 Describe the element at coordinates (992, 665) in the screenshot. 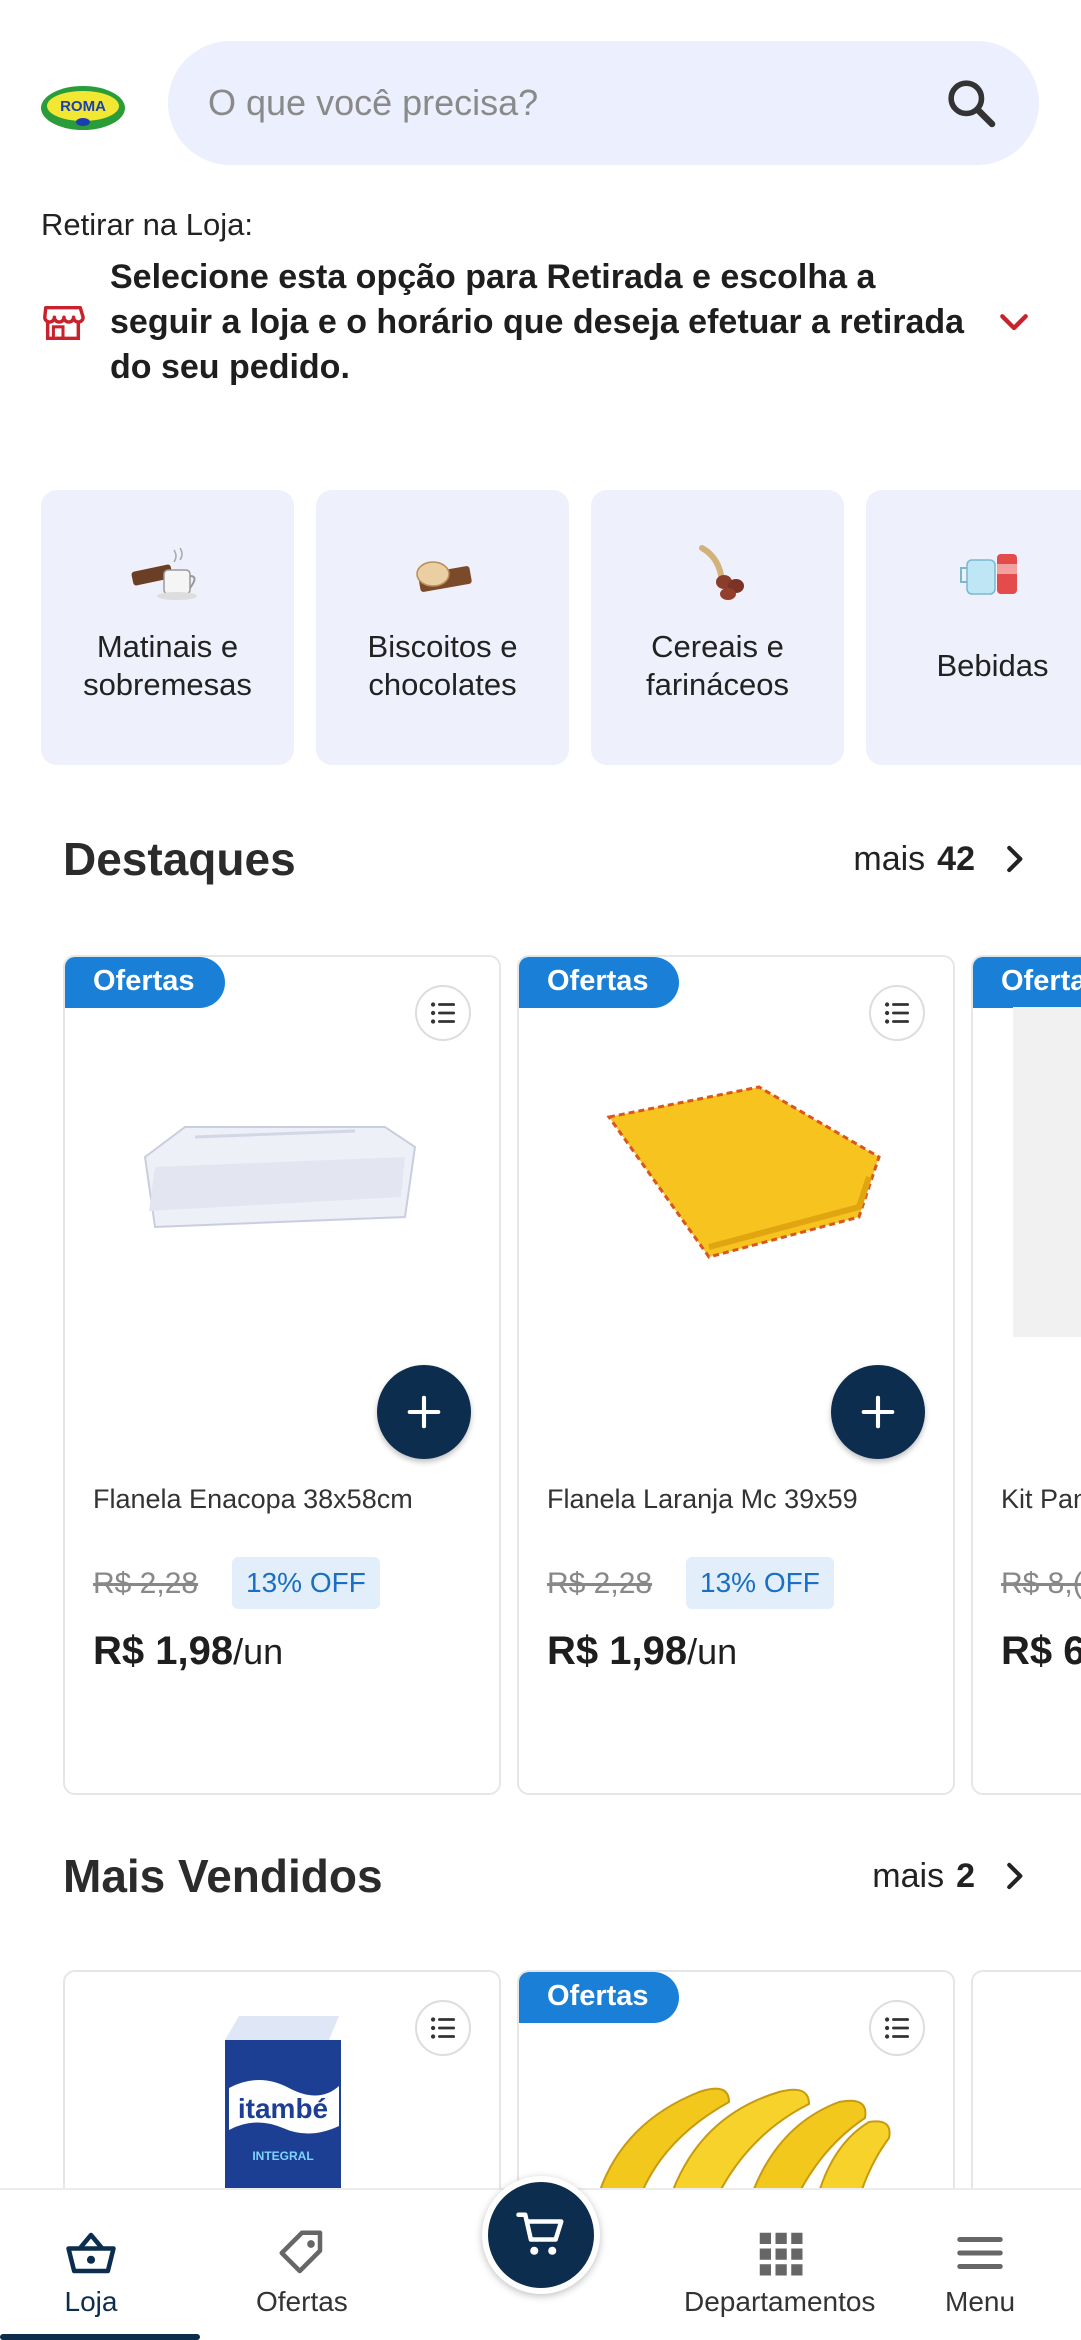

I see `category-label: Bebidas` at that location.